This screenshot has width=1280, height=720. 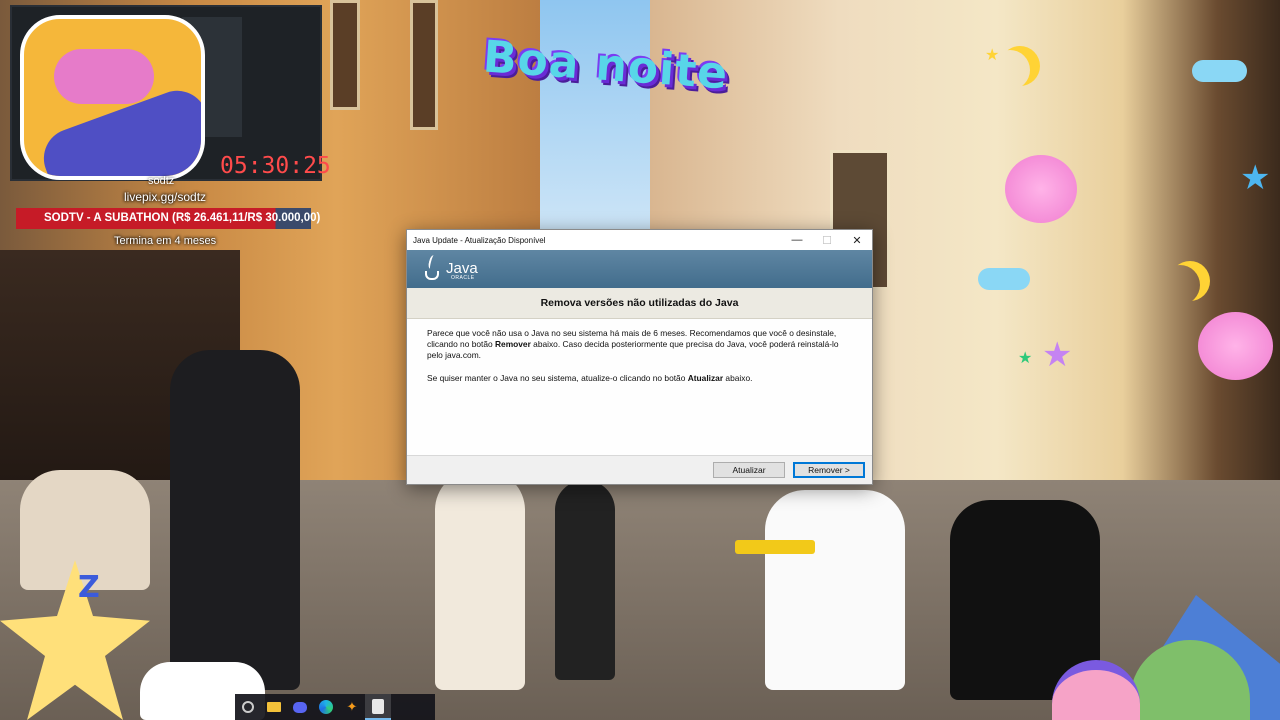 I want to click on maximize-button: ☐, so click(x=827, y=240).